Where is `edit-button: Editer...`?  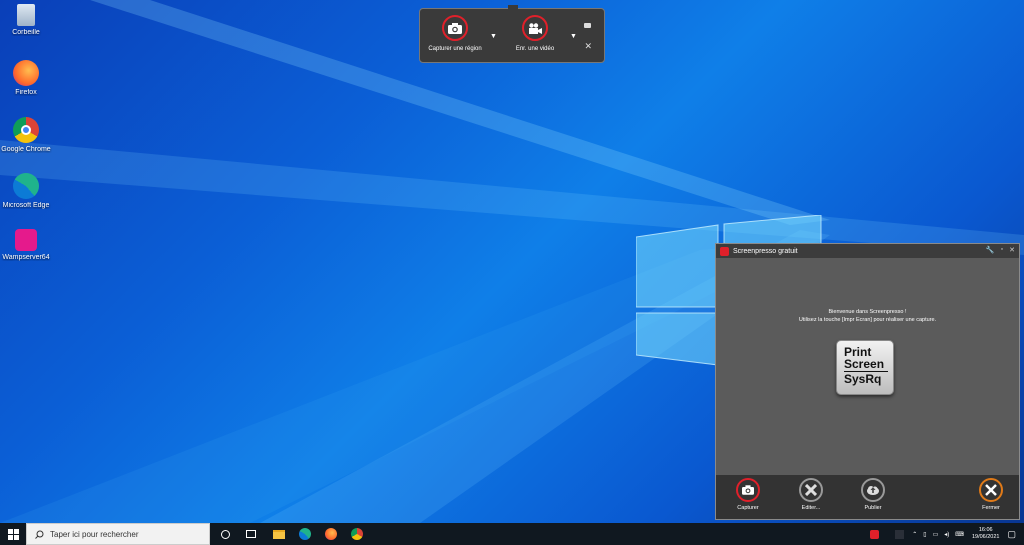 edit-button: Editer... is located at coordinates (811, 494).